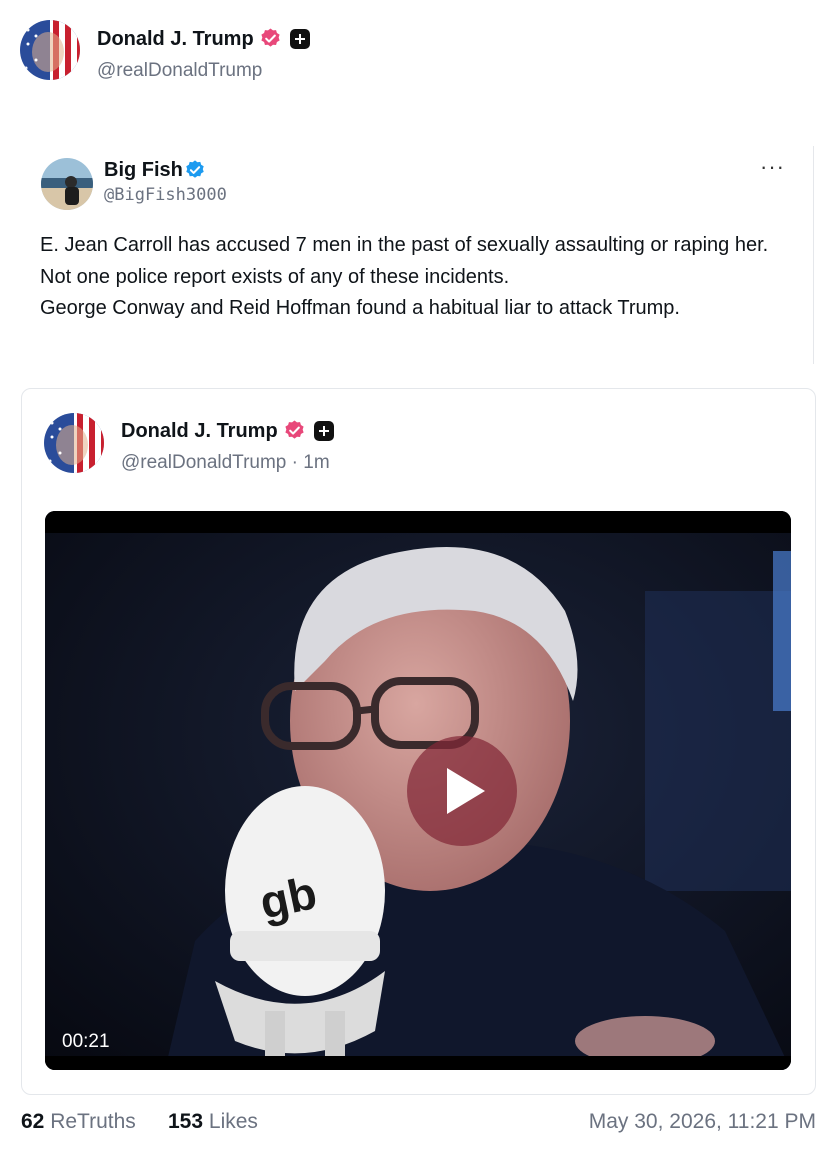 This screenshot has width=840, height=1159. What do you see at coordinates (33, 1121) in the screenshot?
I see `retruths-count: 62` at bounding box center [33, 1121].